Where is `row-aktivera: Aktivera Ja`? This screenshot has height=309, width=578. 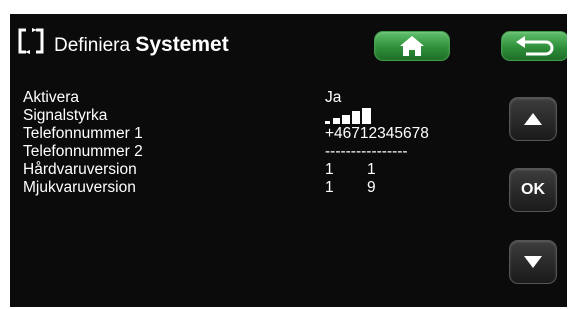
row-aktivera: Aktivera Ja is located at coordinates (253, 98).